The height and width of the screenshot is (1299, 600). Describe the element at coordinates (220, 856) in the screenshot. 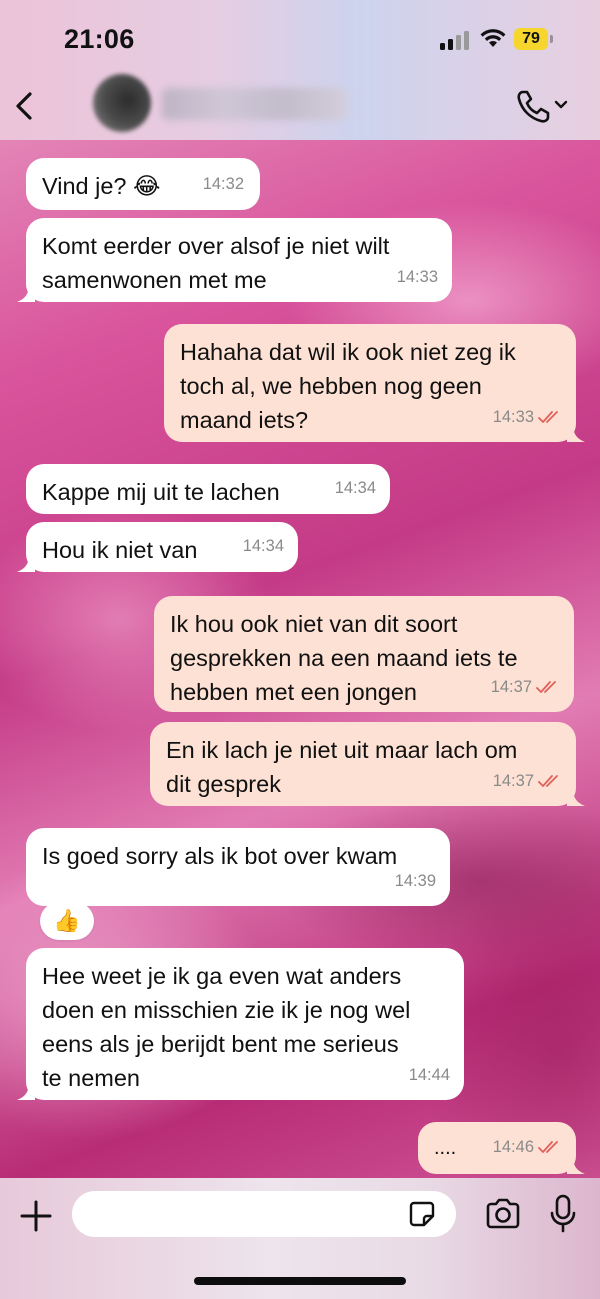

I see `message-text: Is goed sorry als ik bot over kwam` at that location.